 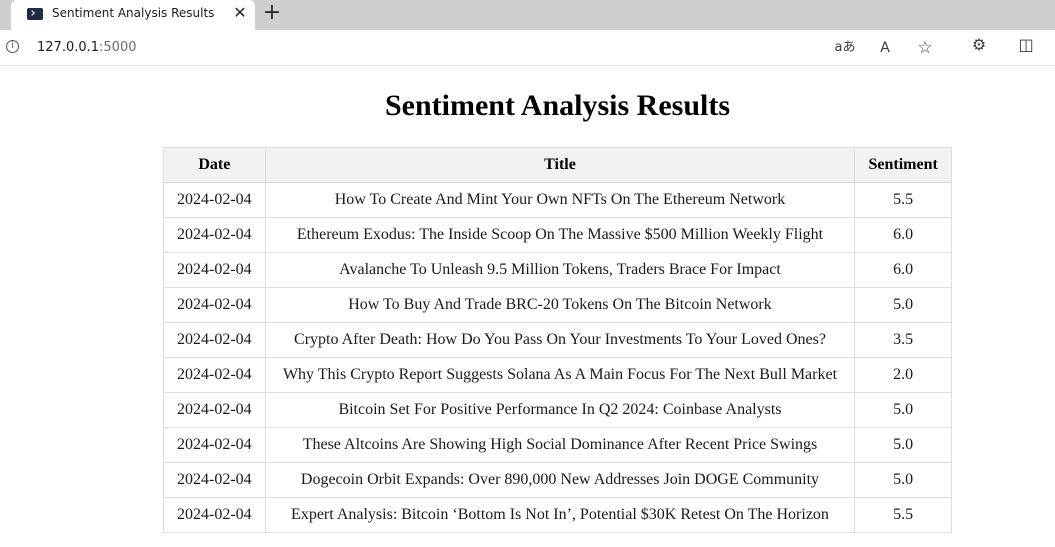 What do you see at coordinates (885, 48) in the screenshot?
I see `read-aloud-icon: A` at bounding box center [885, 48].